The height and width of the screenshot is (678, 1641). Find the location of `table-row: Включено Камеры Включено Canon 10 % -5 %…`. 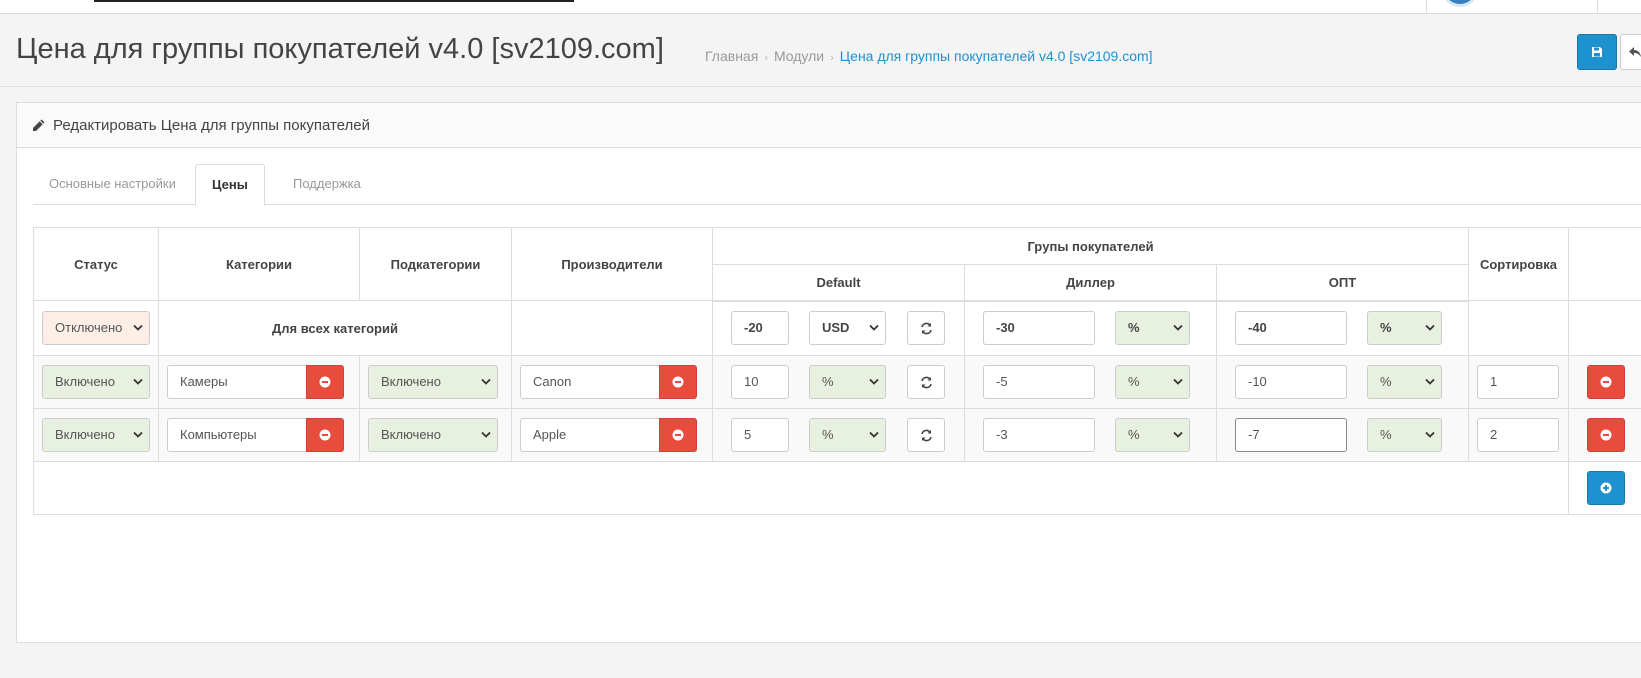

table-row: Включено Камеры Включено Canon 10 % -5 %… is located at coordinates (837, 382).